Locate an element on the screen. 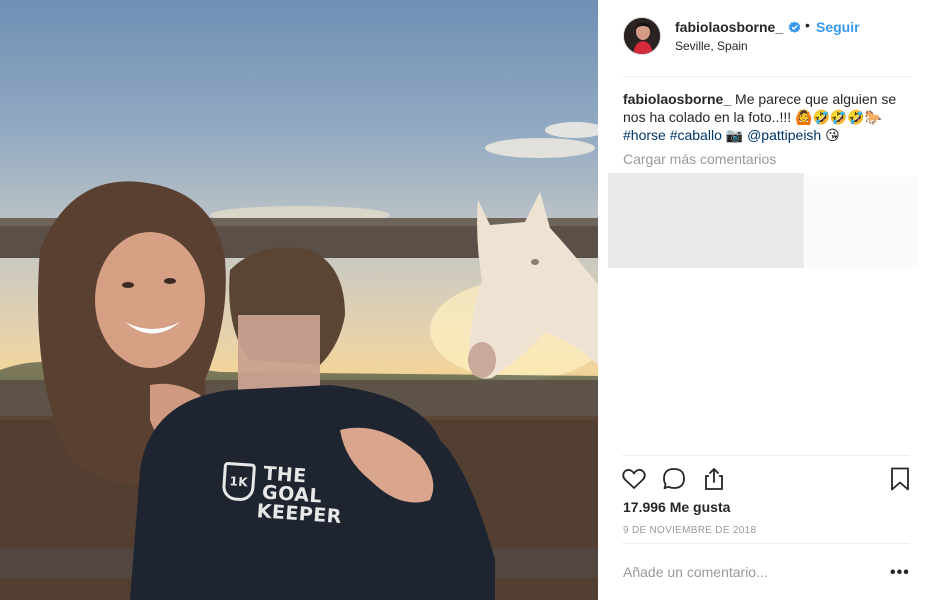 This screenshot has width=933, height=600. hashtag-caballo: #caballo is located at coordinates (696, 135).